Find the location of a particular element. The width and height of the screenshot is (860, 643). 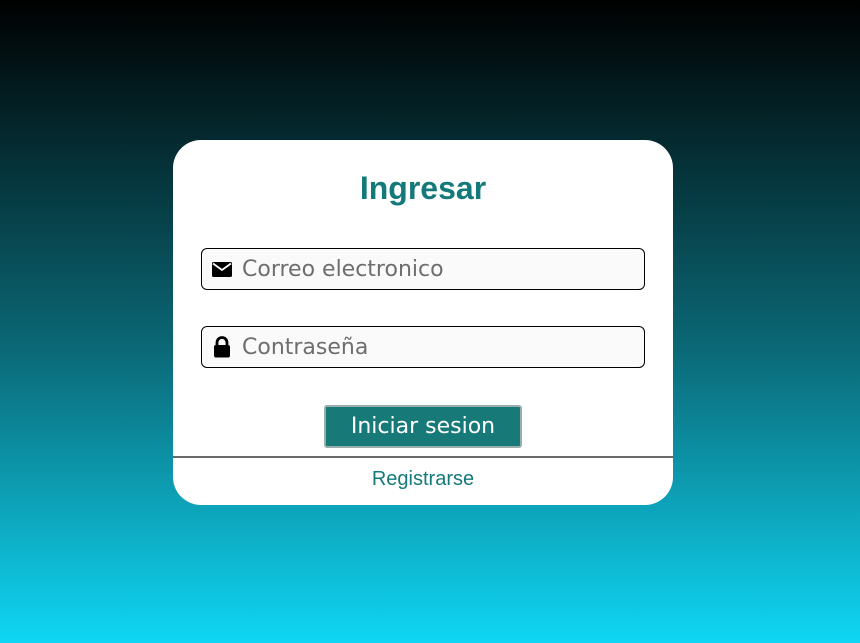

password-field is located at coordinates (423, 347).